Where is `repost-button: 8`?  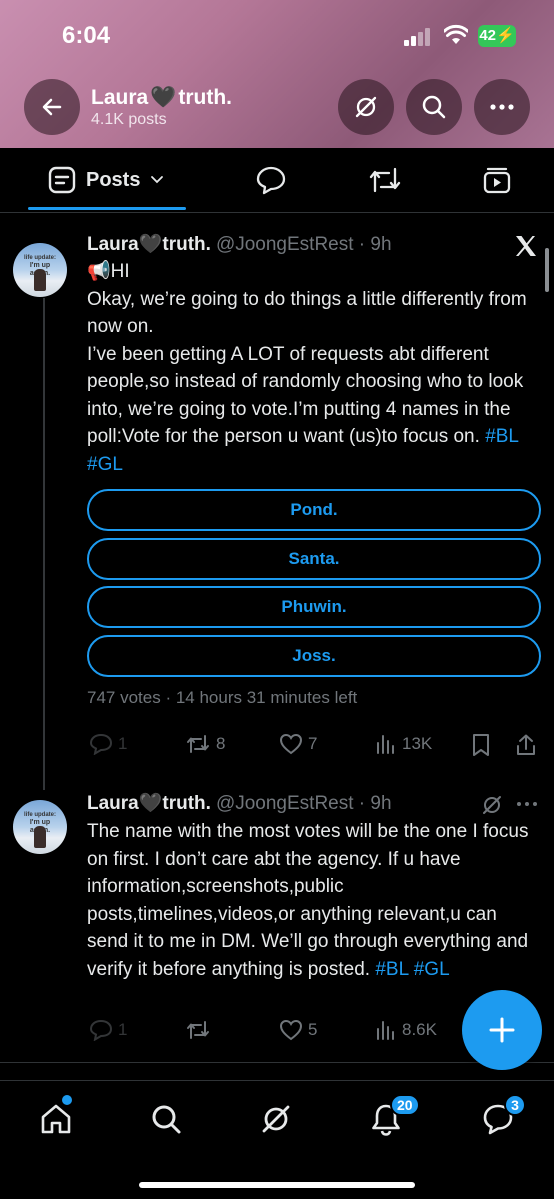
repost-button: 8 is located at coordinates (205, 744).